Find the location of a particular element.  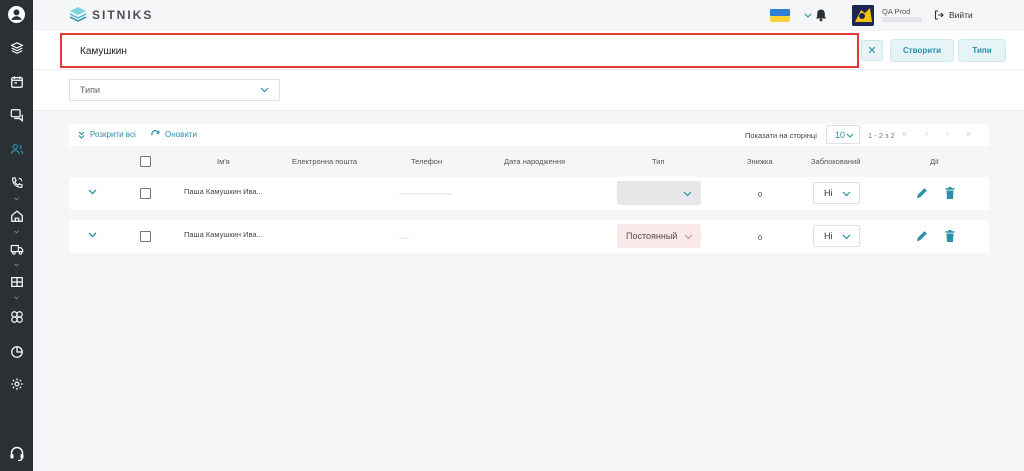

users-icon is located at coordinates (16, 149).